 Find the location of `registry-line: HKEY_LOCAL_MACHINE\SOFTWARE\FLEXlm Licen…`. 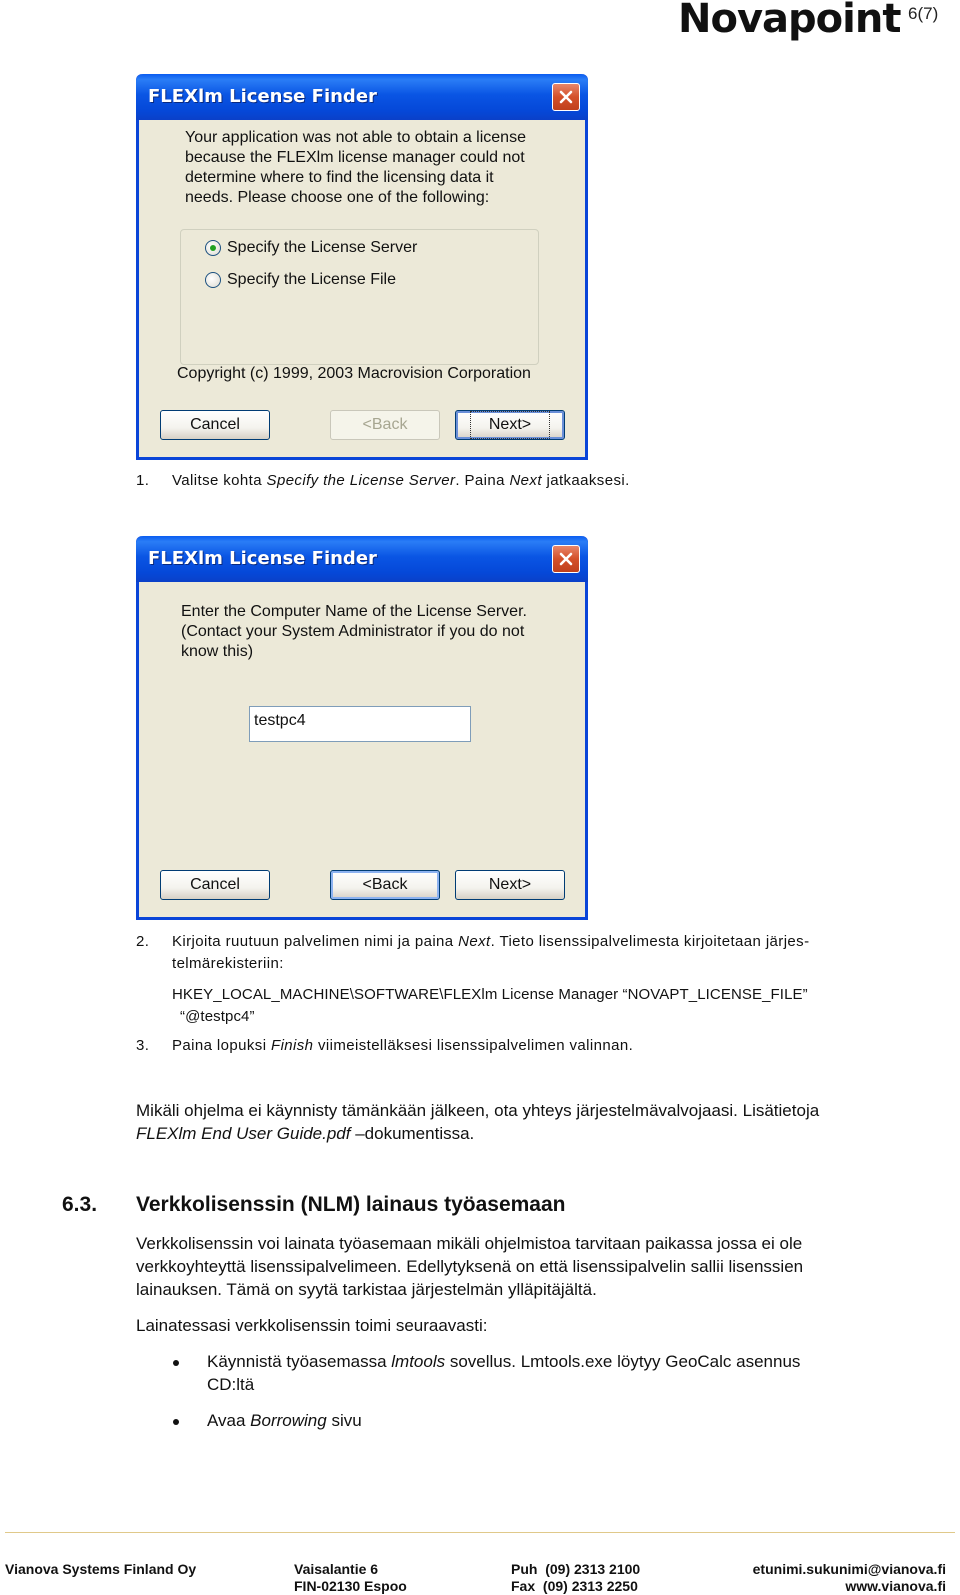

registry-line: HKEY_LOCAL_MACHINE\SOFTWARE\FLEXlm Licen… is located at coordinates (490, 994).